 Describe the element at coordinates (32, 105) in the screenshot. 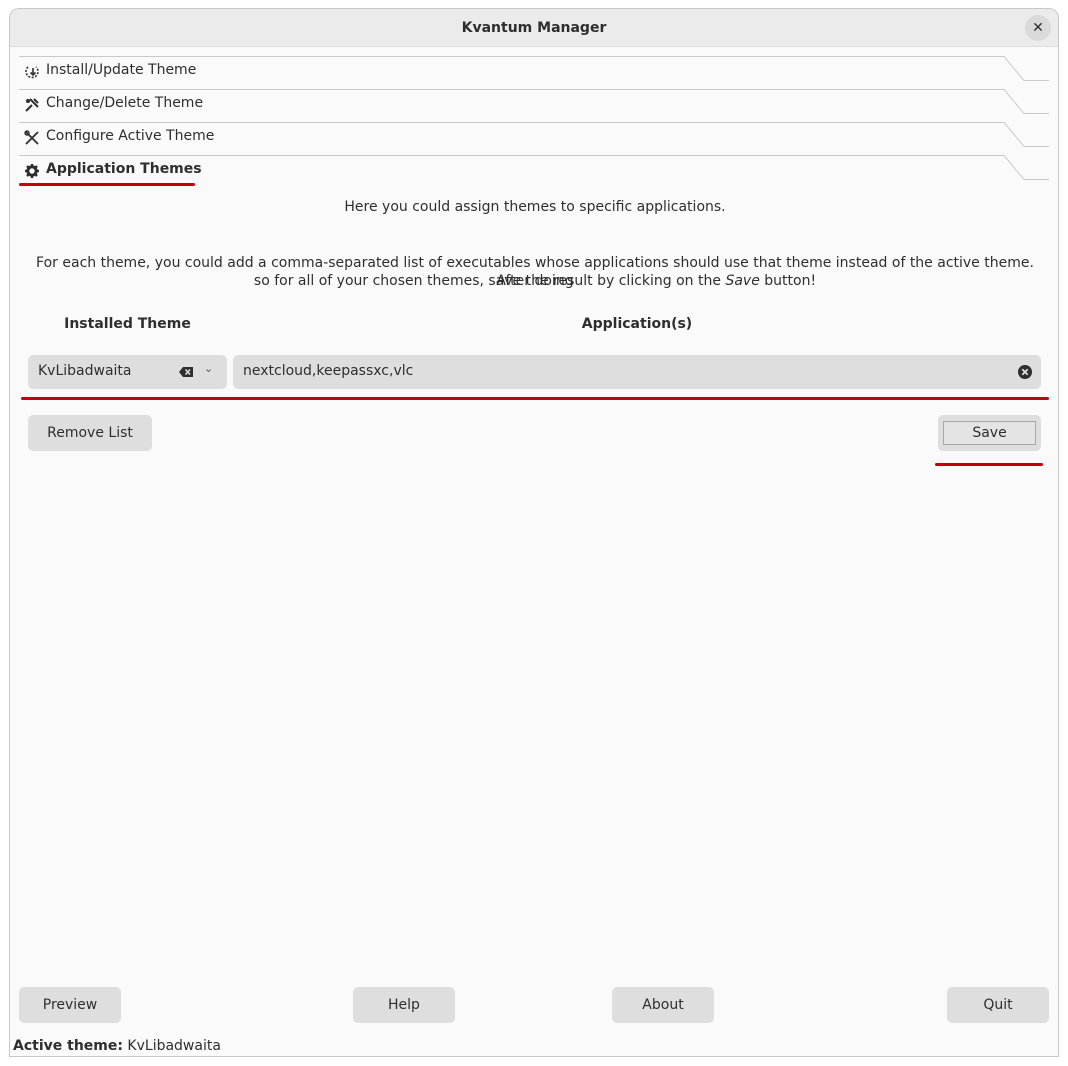

I see `change-icon` at that location.